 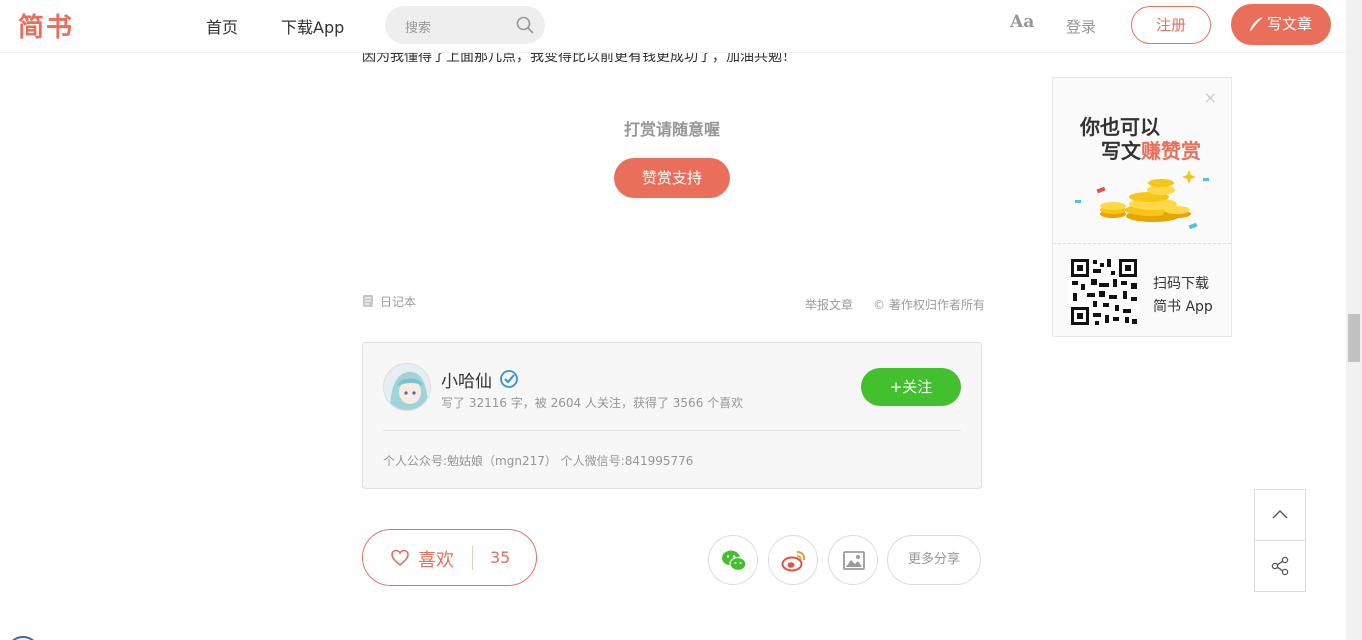 I want to click on author-name: 小哈仙, so click(x=466, y=379).